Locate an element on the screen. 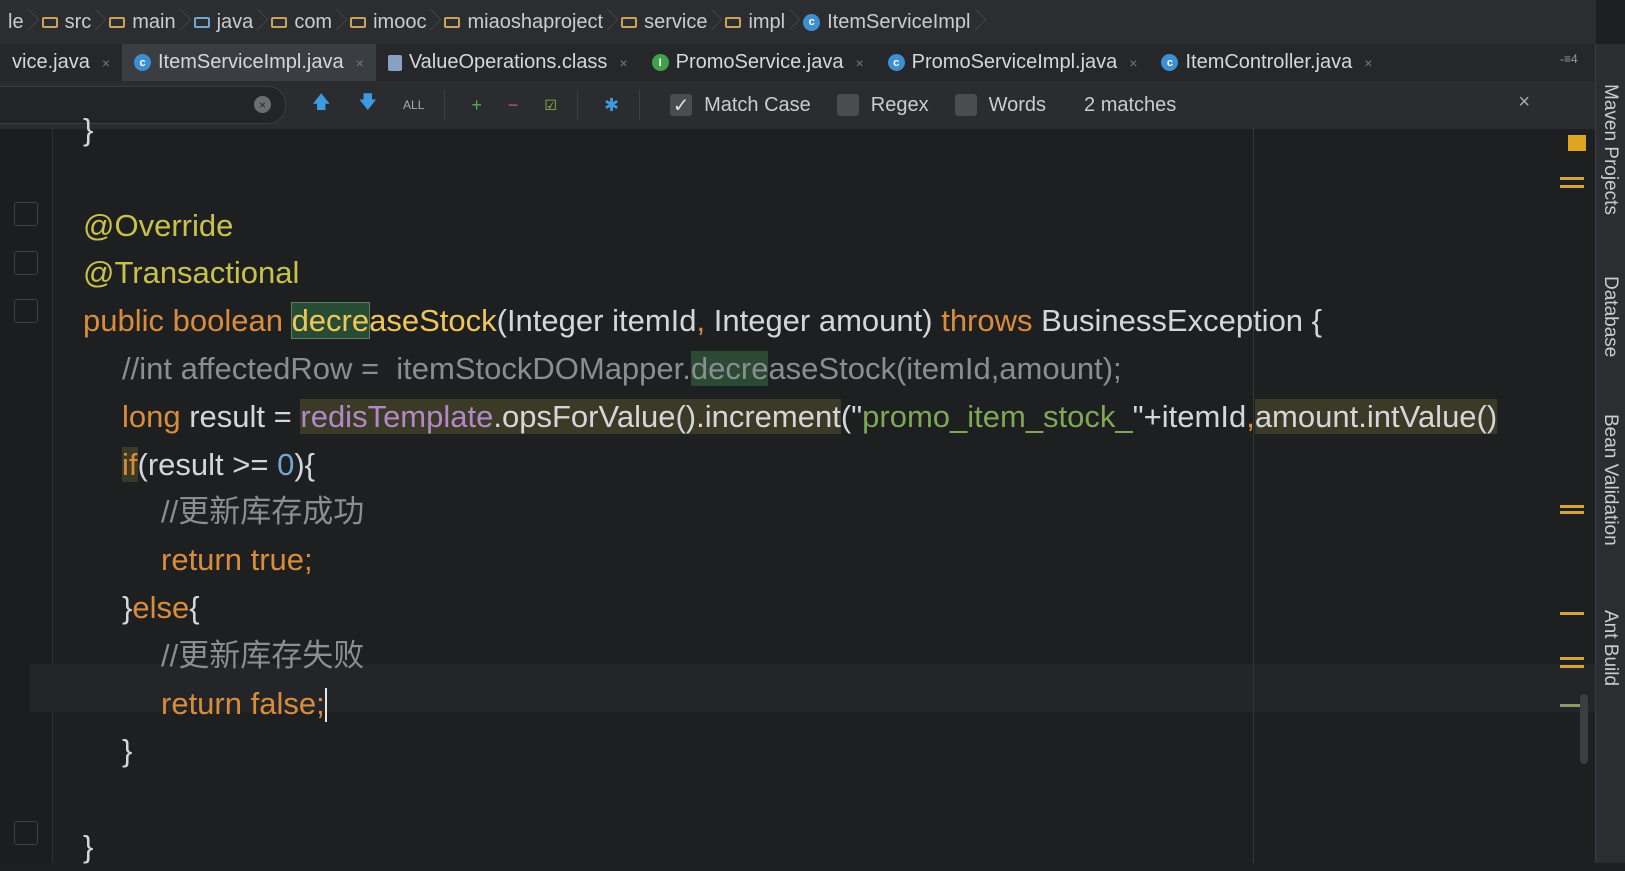 This screenshot has height=871, width=1625. search-input is located at coordinates (117, 105).